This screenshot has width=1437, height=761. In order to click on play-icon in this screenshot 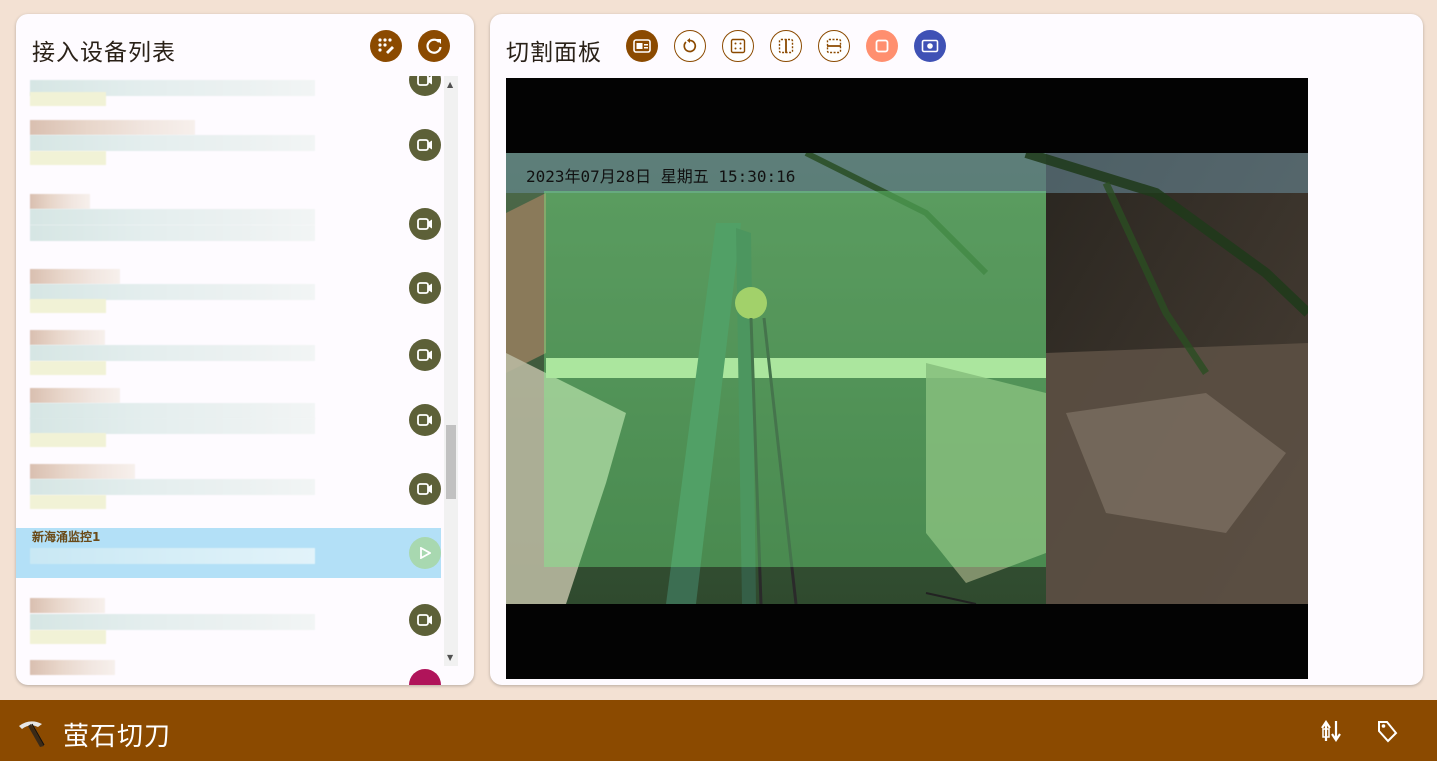, I will do `click(425, 553)`.